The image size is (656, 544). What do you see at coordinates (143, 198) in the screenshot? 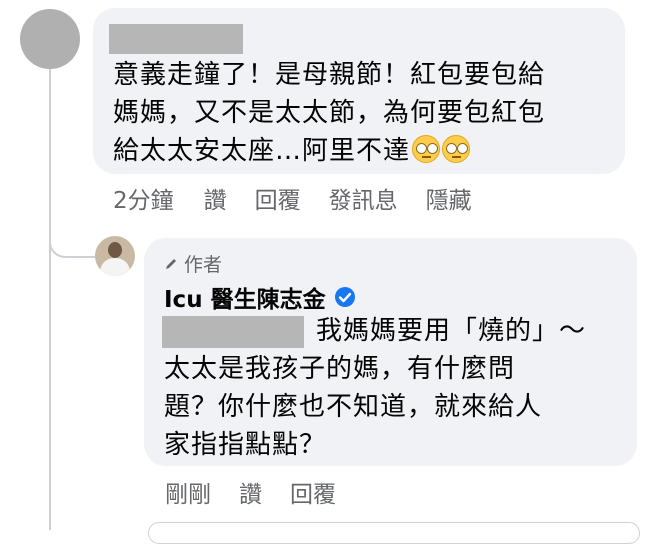
I see `comment-timestamp: 2分鐘` at bounding box center [143, 198].